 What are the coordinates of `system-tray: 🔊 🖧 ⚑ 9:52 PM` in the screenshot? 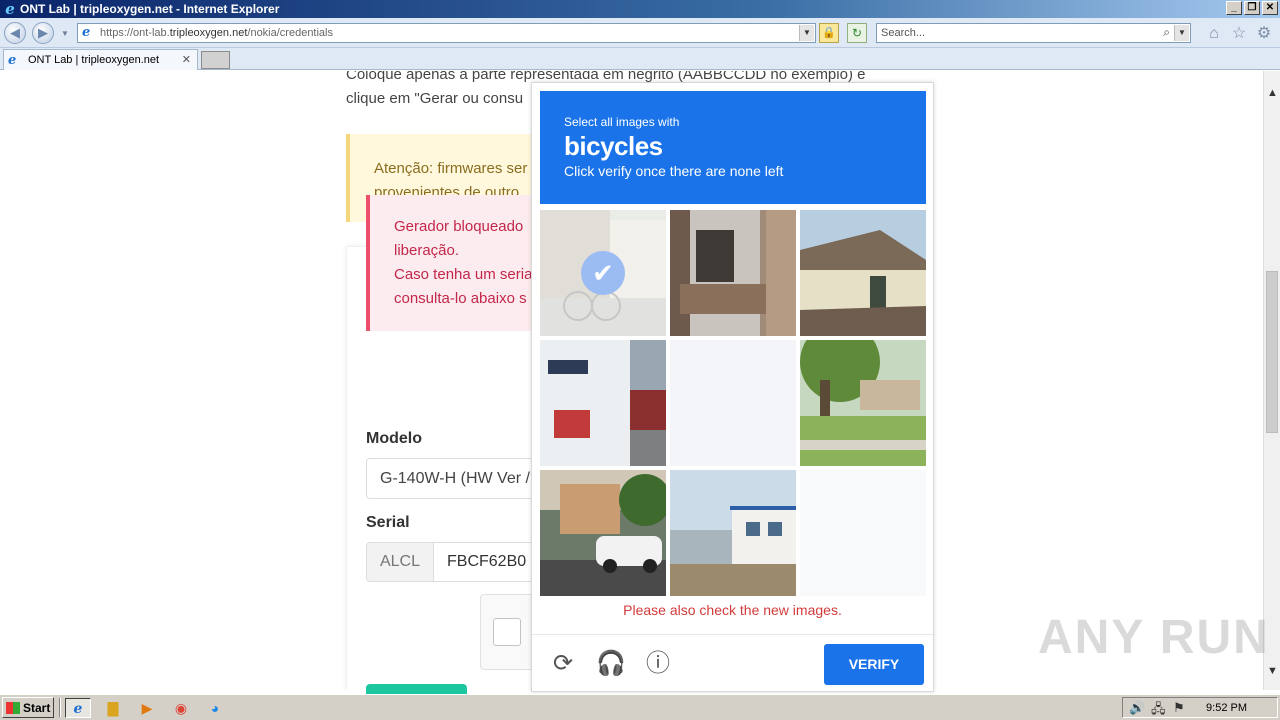 It's located at (1200, 707).